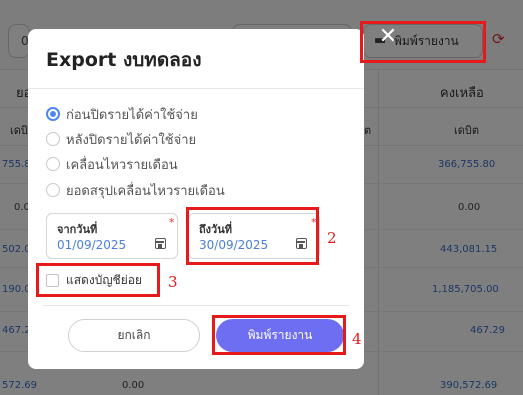  What do you see at coordinates (92, 245) in the screenshot?
I see `from-date-value: 01/09/2025` at bounding box center [92, 245].